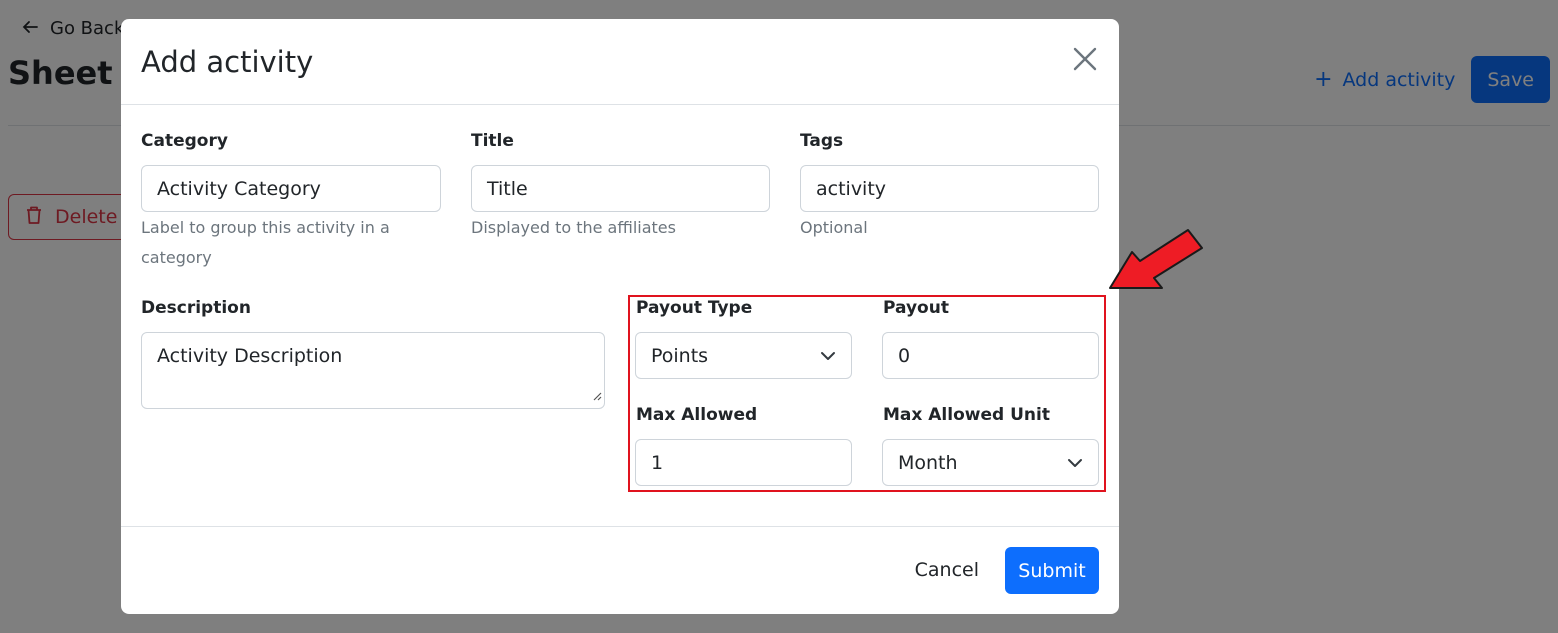  What do you see at coordinates (573, 227) in the screenshot?
I see `title-help: Displayed to the affiliates` at bounding box center [573, 227].